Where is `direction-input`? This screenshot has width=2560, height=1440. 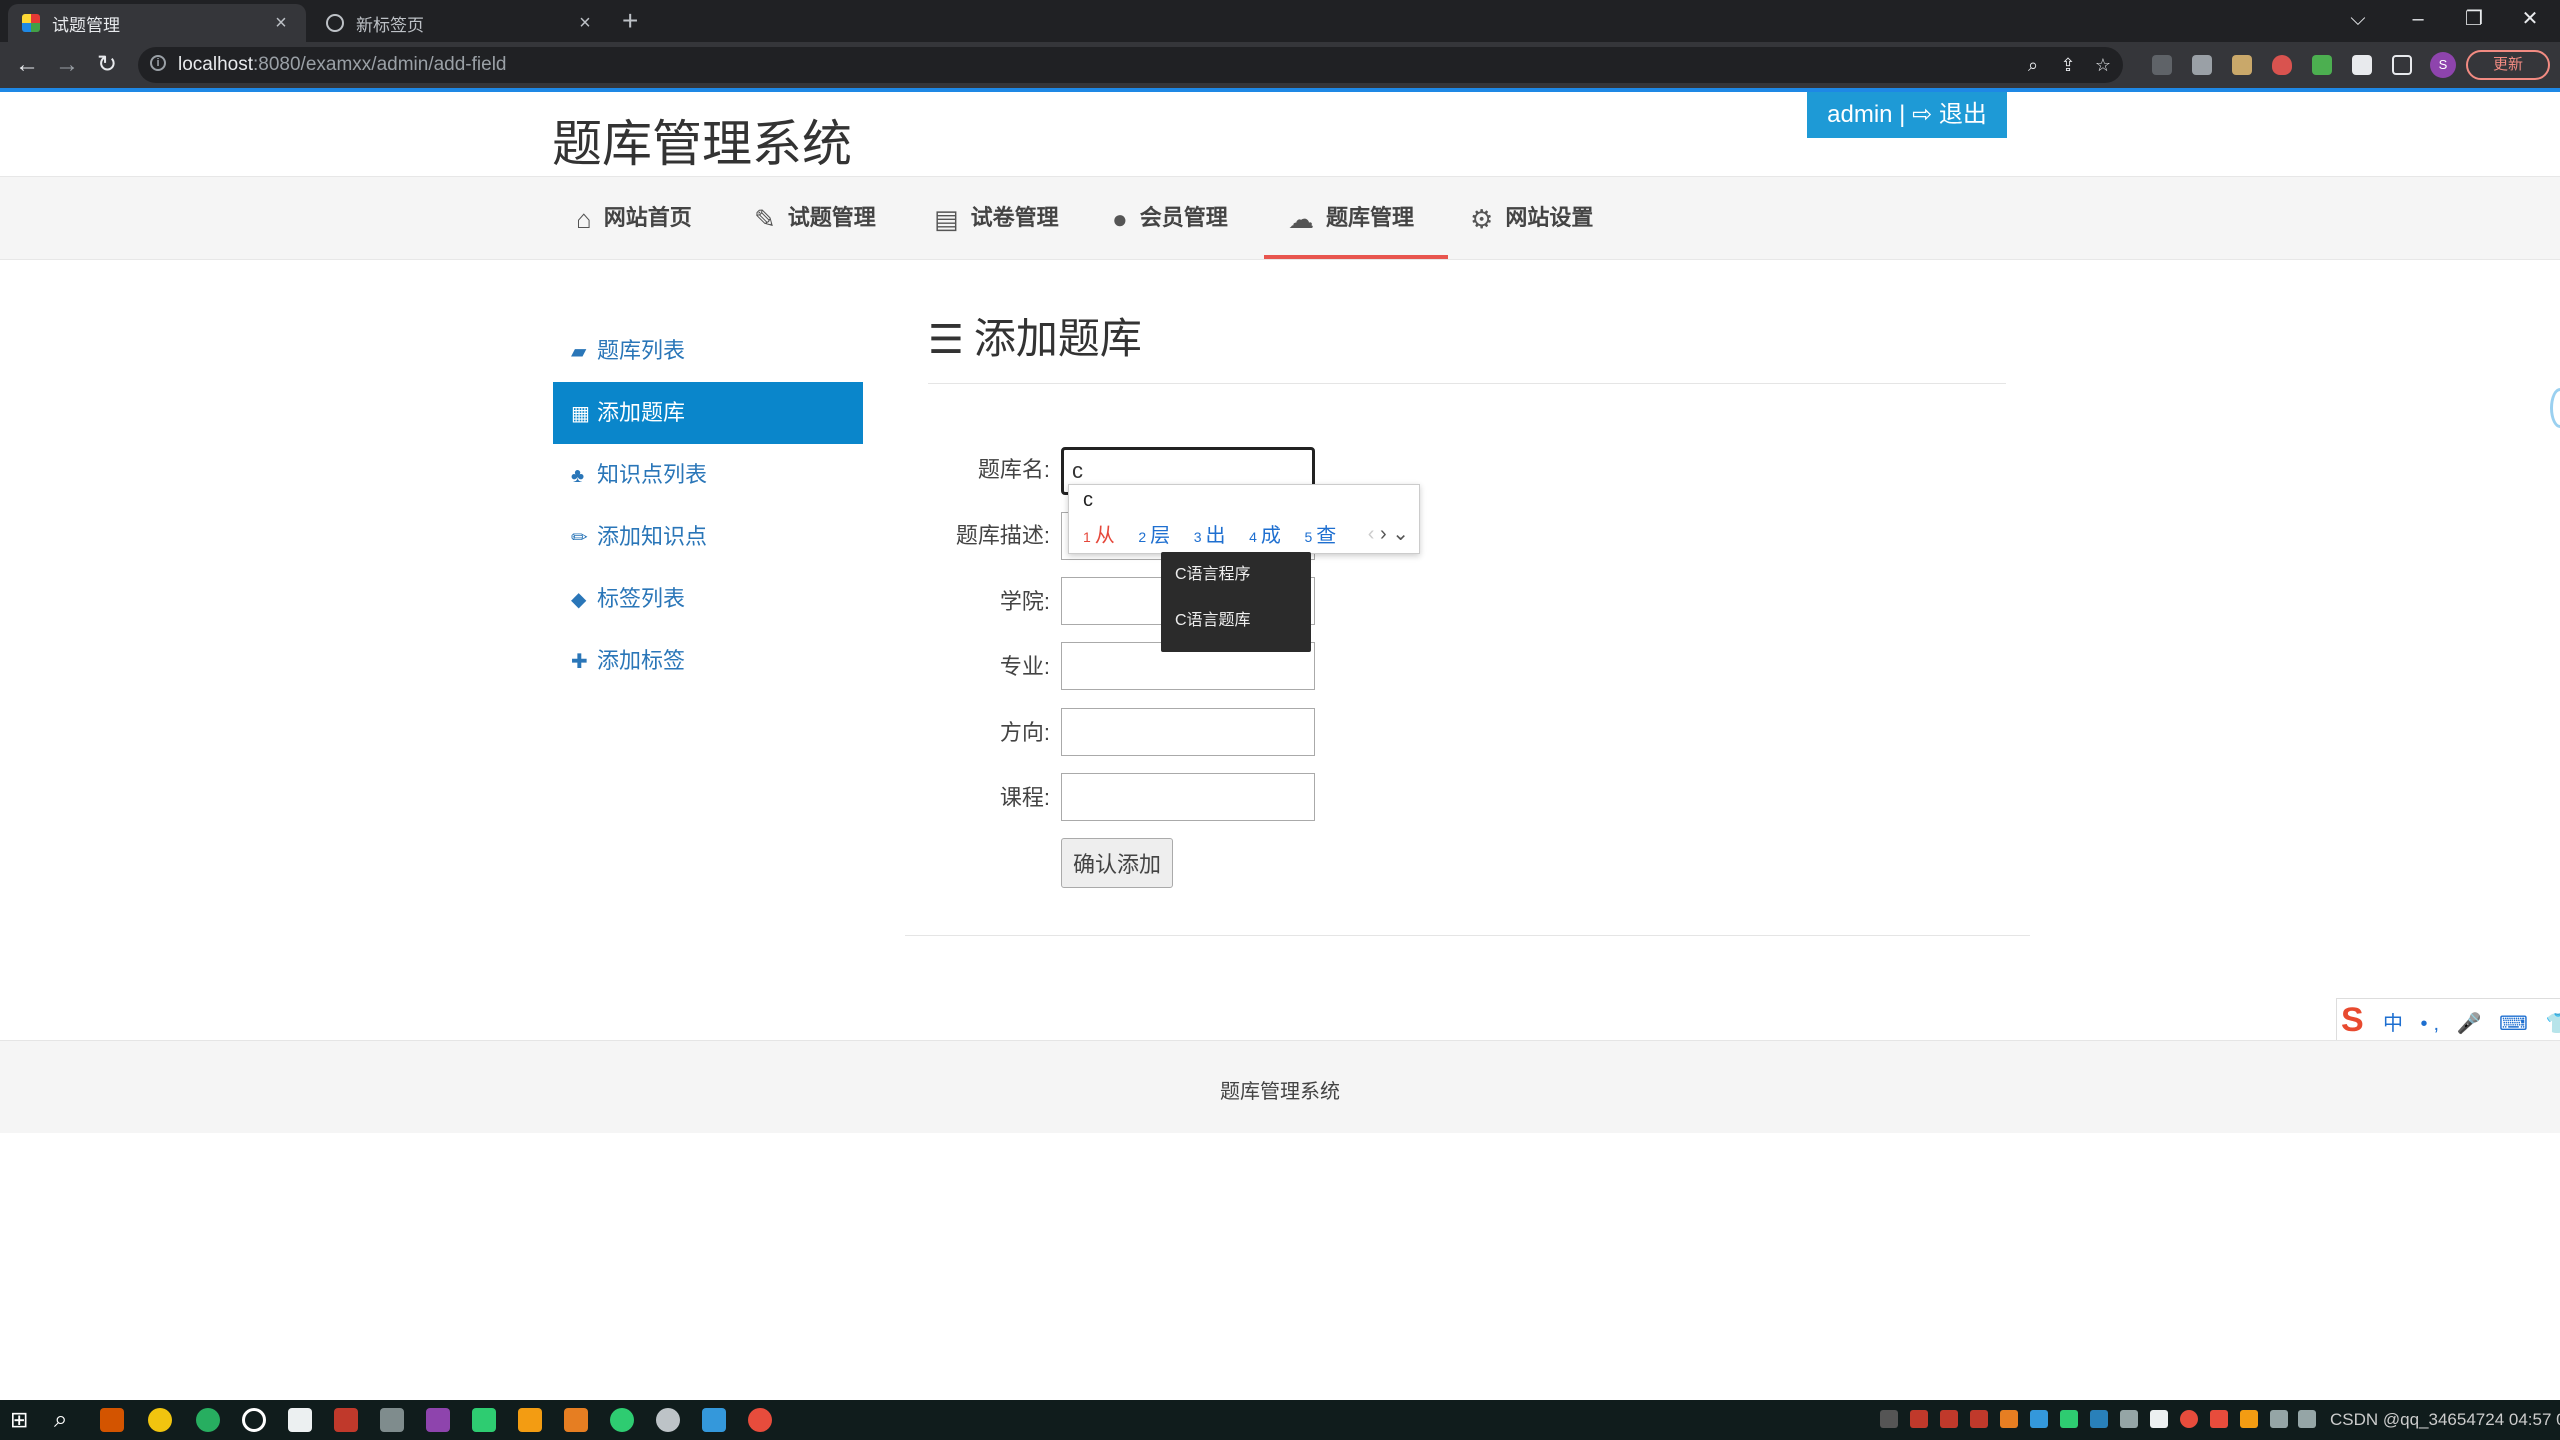 direction-input is located at coordinates (1188, 732).